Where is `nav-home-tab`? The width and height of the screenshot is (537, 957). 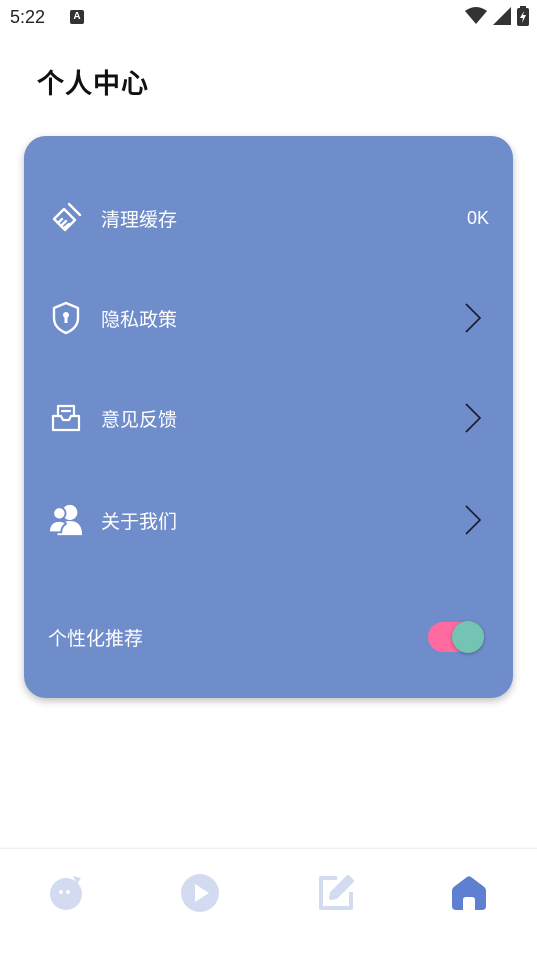 nav-home-tab is located at coordinates (469, 893).